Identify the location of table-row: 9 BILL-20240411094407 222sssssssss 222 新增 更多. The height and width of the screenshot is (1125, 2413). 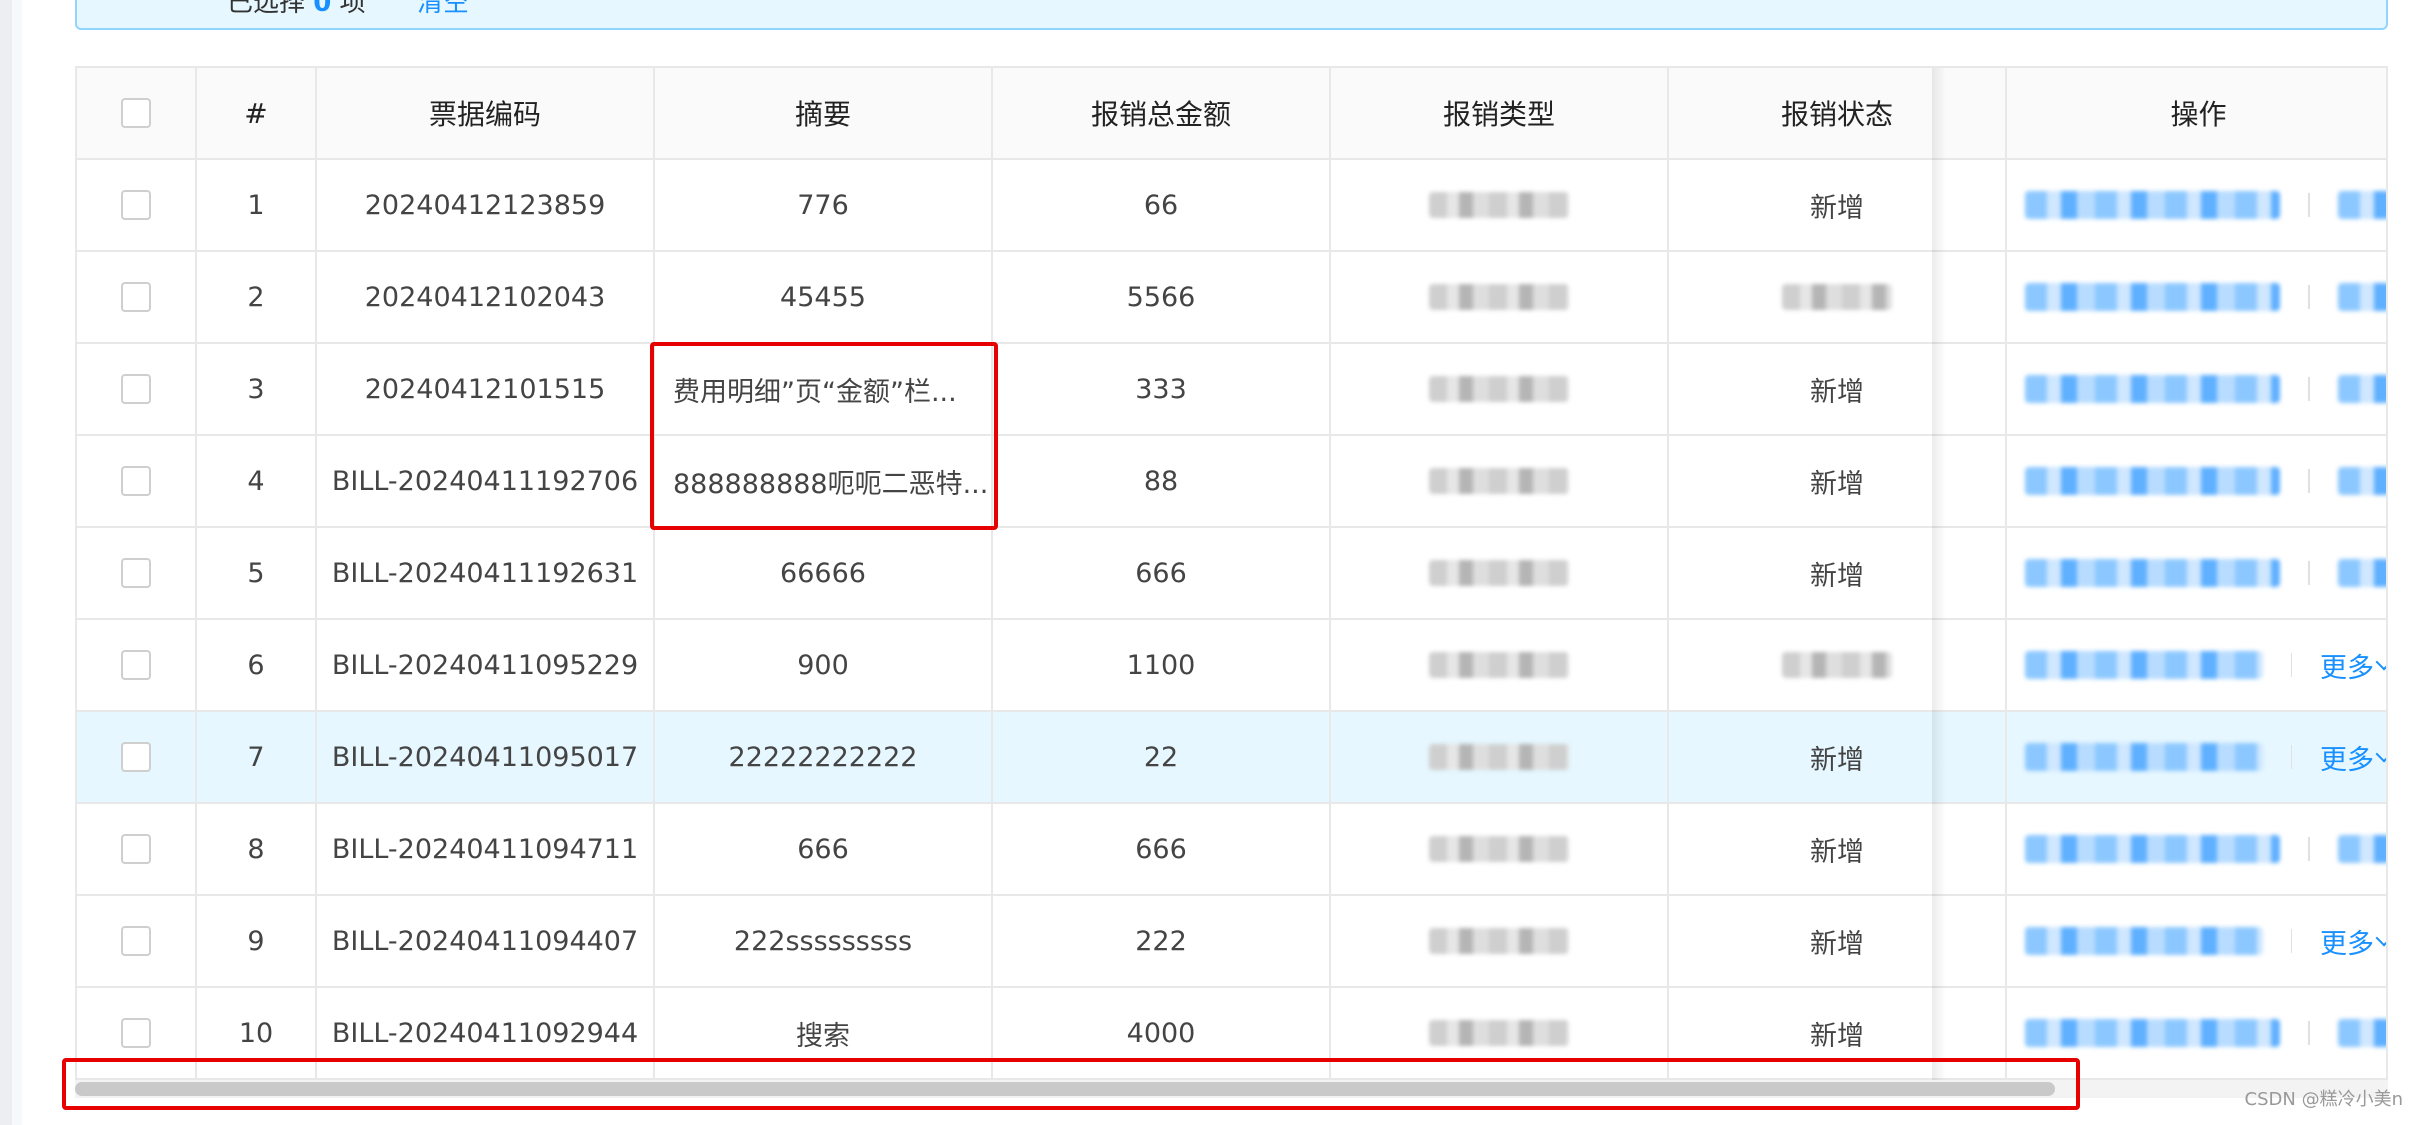
(1231, 942).